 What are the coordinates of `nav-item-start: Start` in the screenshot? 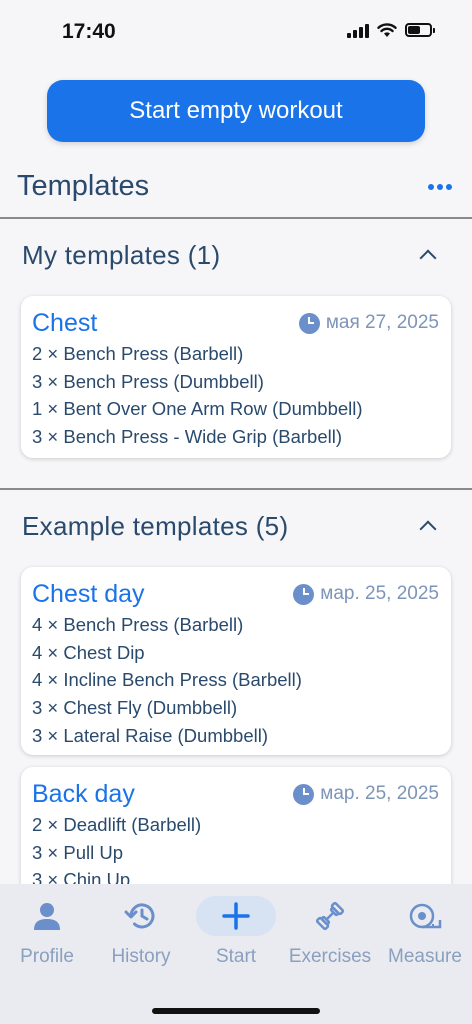 It's located at (236, 932).